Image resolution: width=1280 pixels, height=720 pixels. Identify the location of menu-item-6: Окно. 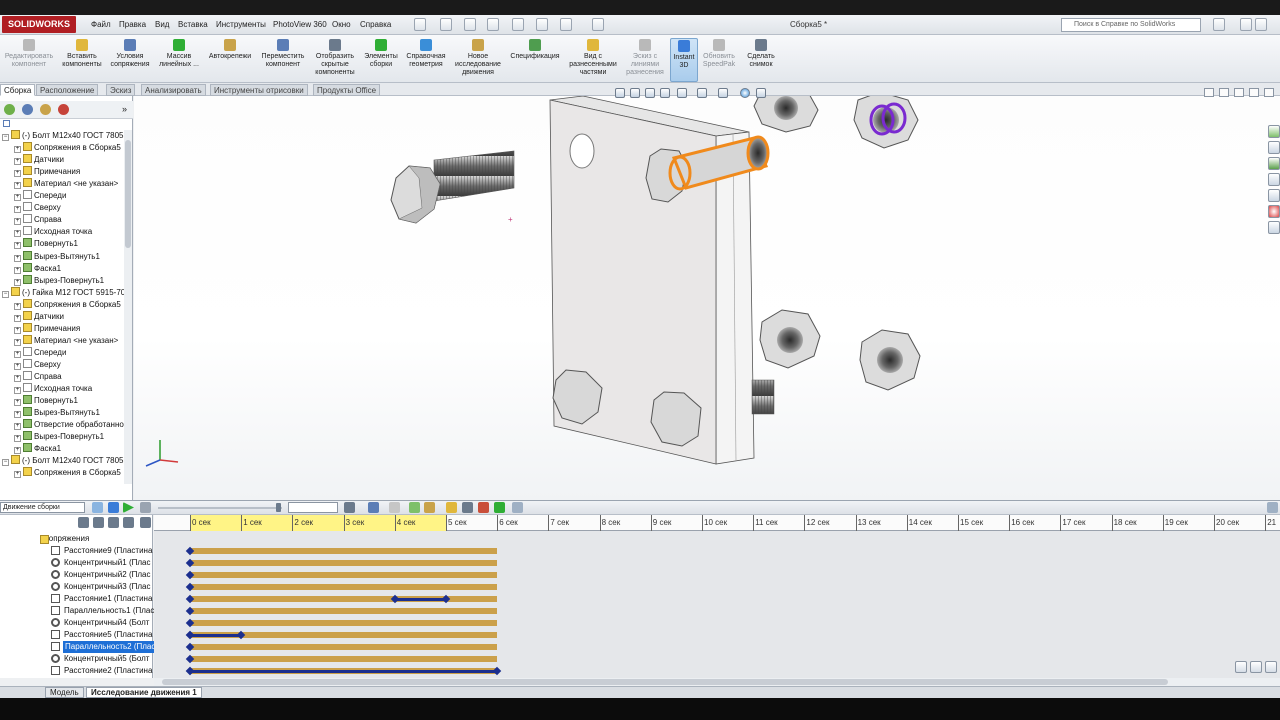
(341, 24).